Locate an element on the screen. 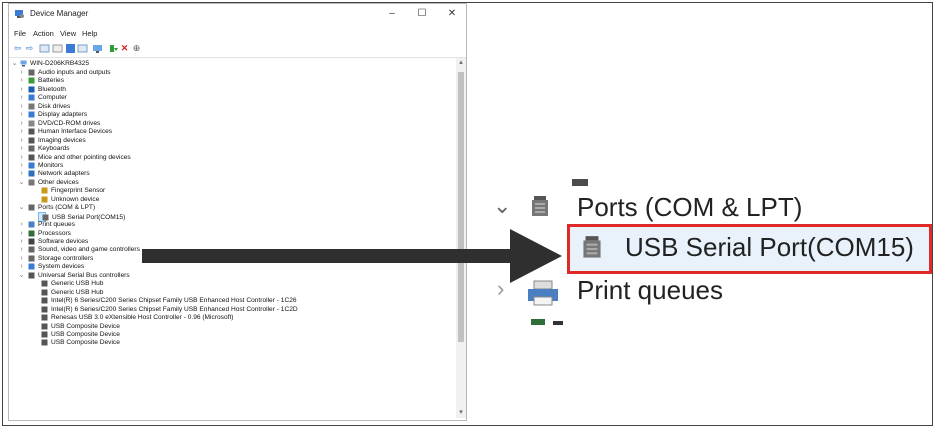 The width and height of the screenshot is (937, 430). tree-item-label: USB Composite Device is located at coordinates (85, 343).